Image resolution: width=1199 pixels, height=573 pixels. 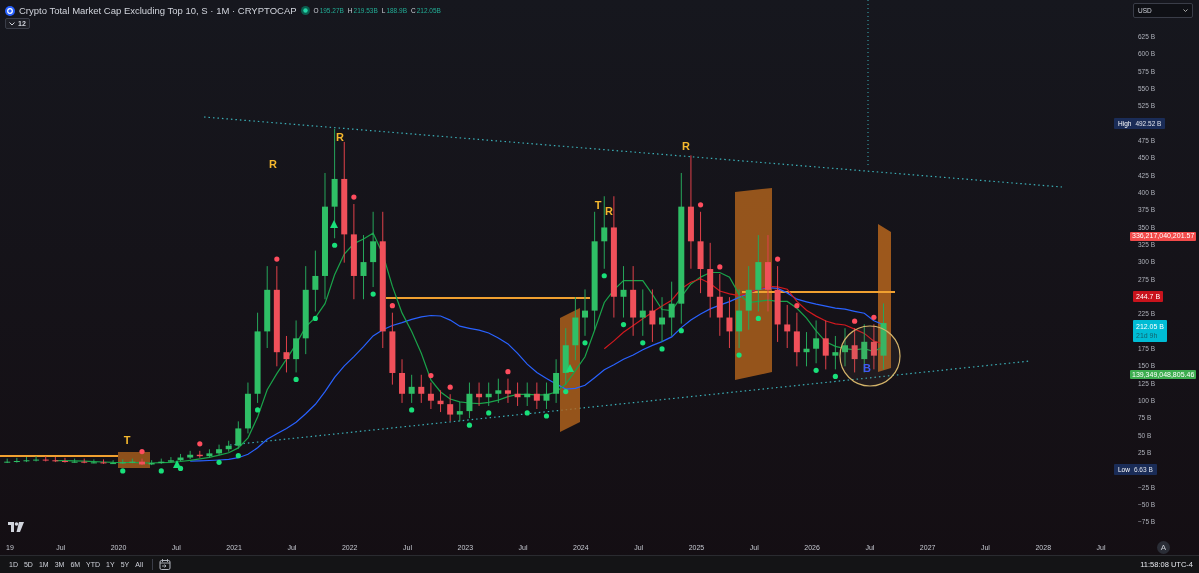 I want to click on calendar-icon, so click(x=165, y=564).